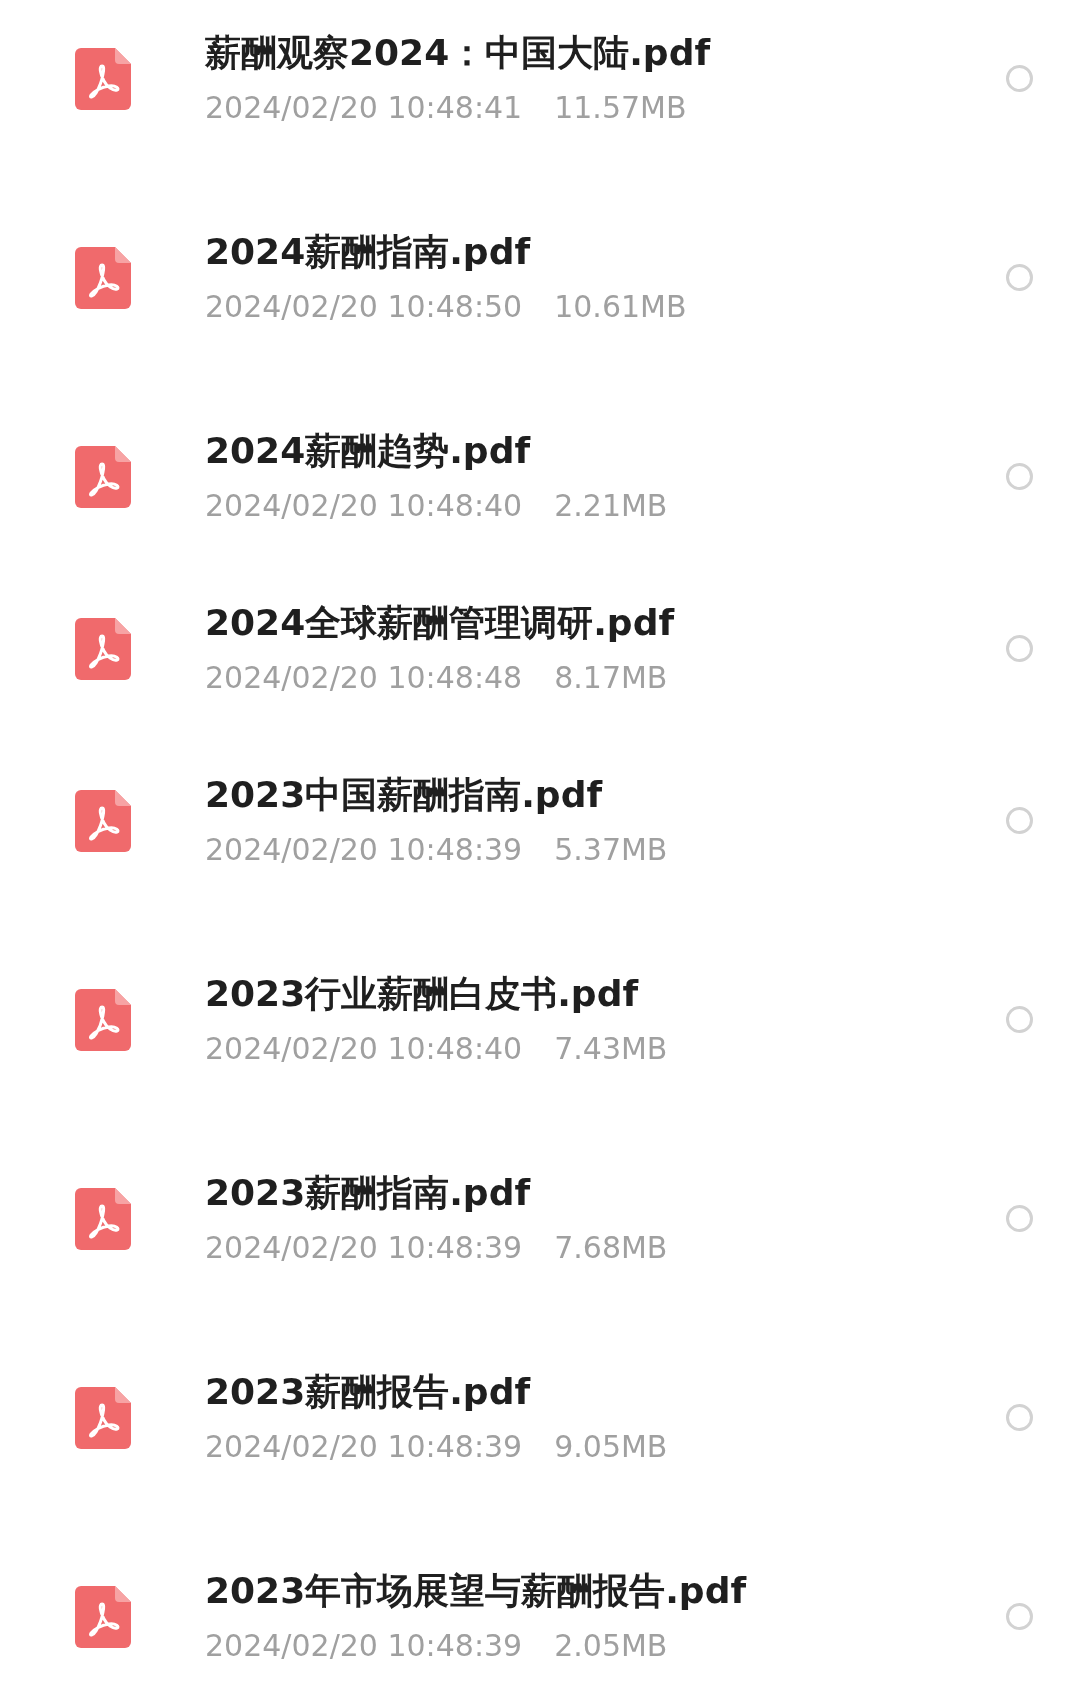 The height and width of the screenshot is (1692, 1080). I want to click on file-size: 2.21MB, so click(611, 505).